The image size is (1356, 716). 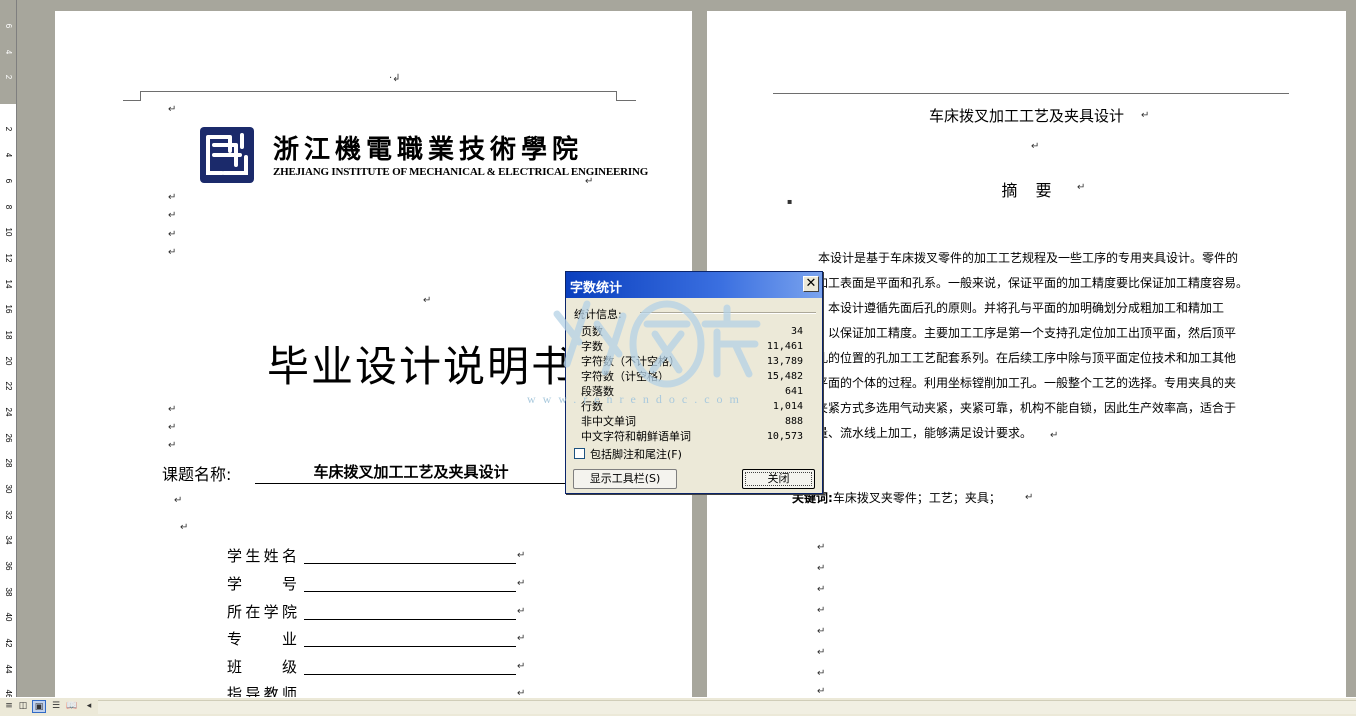 What do you see at coordinates (626, 100) in the screenshot?
I see `header-crop-right` at bounding box center [626, 100].